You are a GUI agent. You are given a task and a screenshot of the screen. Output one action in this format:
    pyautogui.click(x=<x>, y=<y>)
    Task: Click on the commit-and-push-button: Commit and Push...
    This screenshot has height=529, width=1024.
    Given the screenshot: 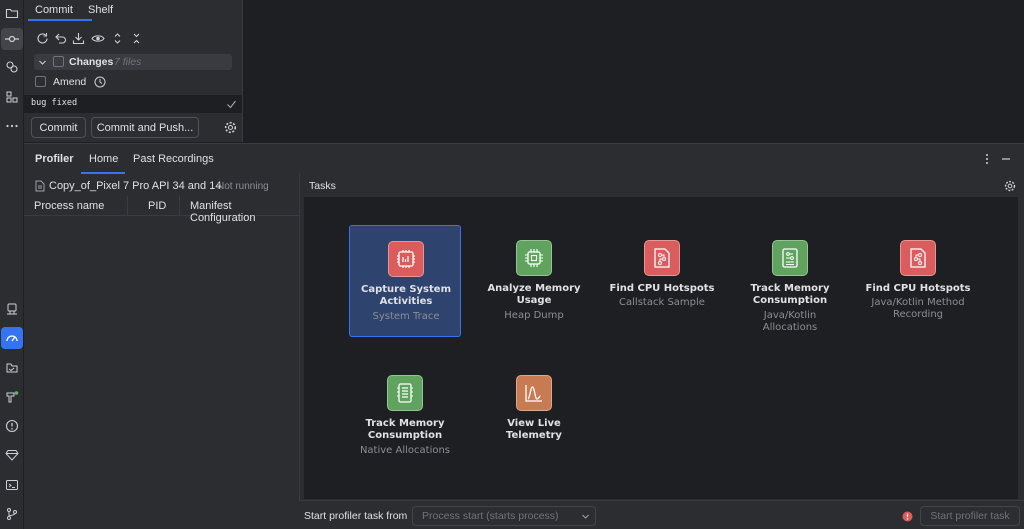 What is the action you would take?
    pyautogui.click(x=145, y=127)
    